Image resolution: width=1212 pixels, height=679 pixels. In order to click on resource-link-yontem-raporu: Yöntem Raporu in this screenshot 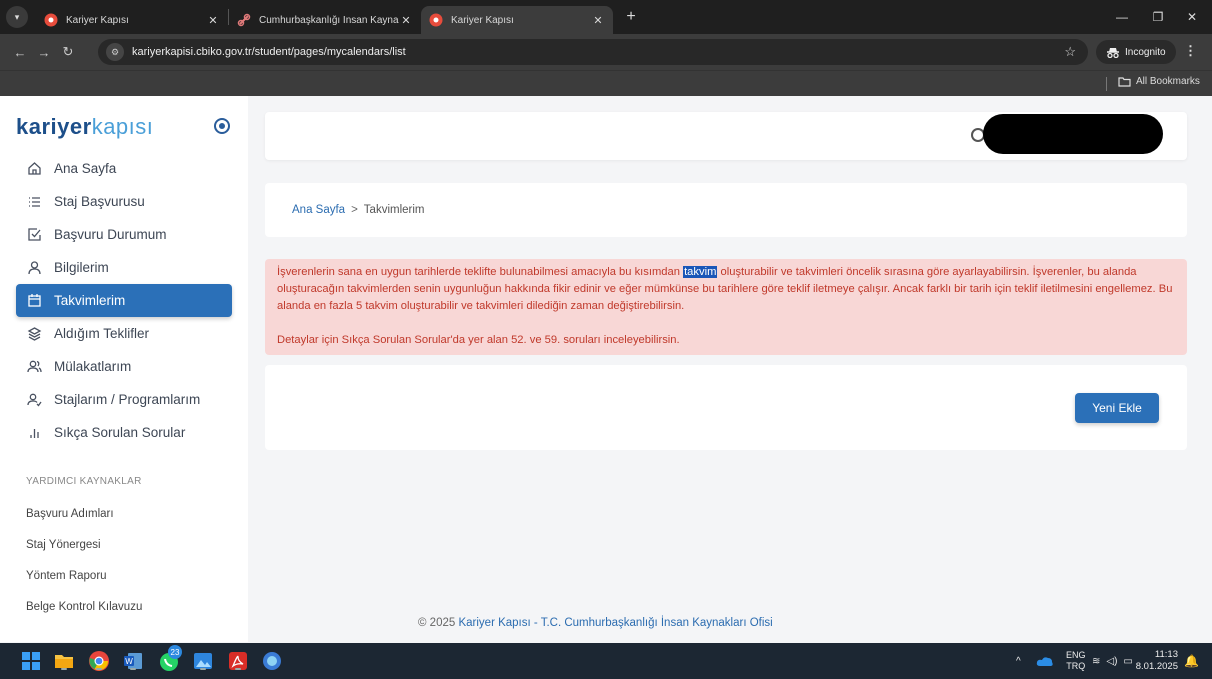, I will do `click(66, 576)`.